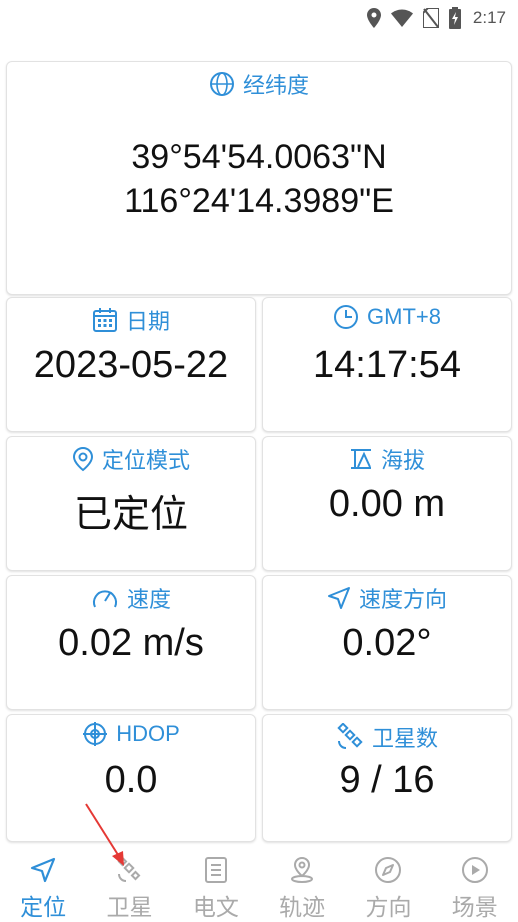  Describe the element at coordinates (350, 736) in the screenshot. I see `satellite-icon` at that location.